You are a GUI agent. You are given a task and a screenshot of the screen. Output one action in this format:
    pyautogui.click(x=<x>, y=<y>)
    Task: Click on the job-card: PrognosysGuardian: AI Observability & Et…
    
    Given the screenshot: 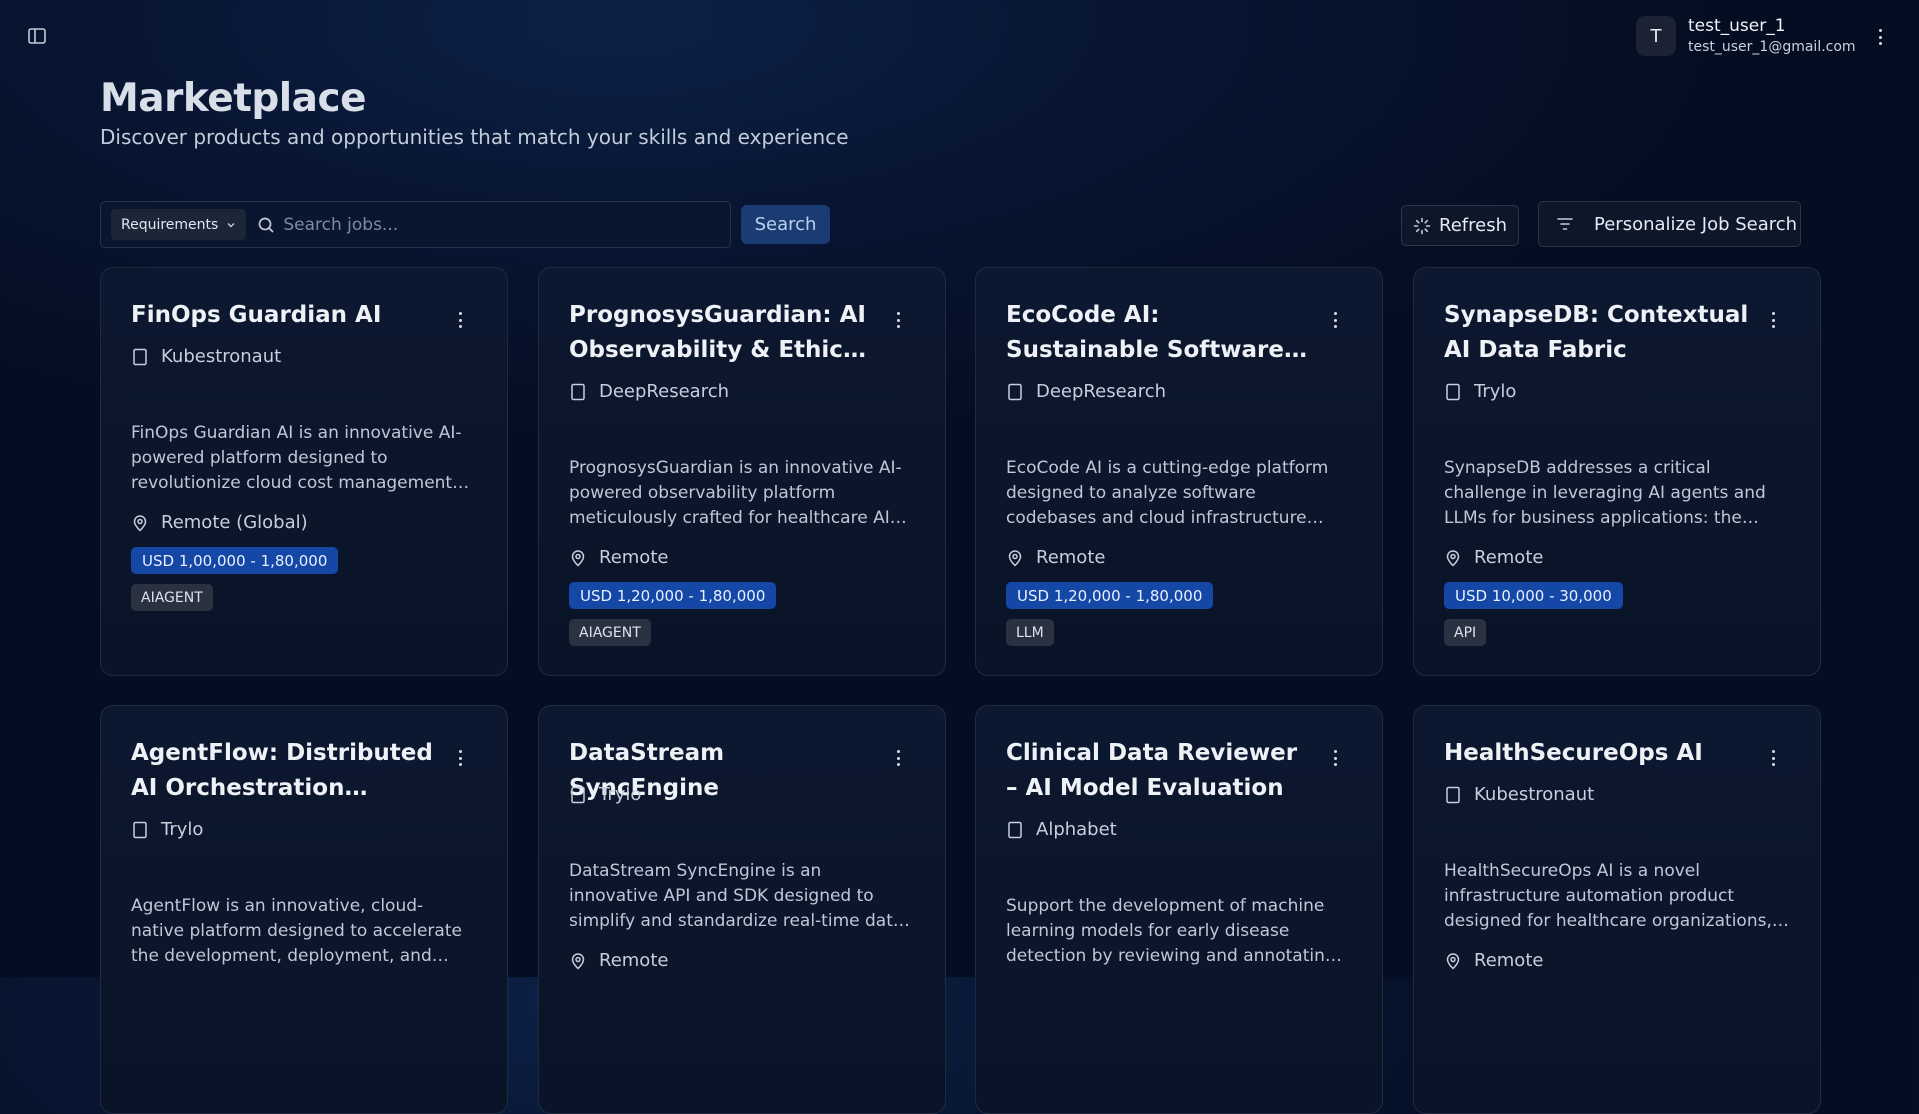 What is the action you would take?
    pyautogui.click(x=742, y=471)
    